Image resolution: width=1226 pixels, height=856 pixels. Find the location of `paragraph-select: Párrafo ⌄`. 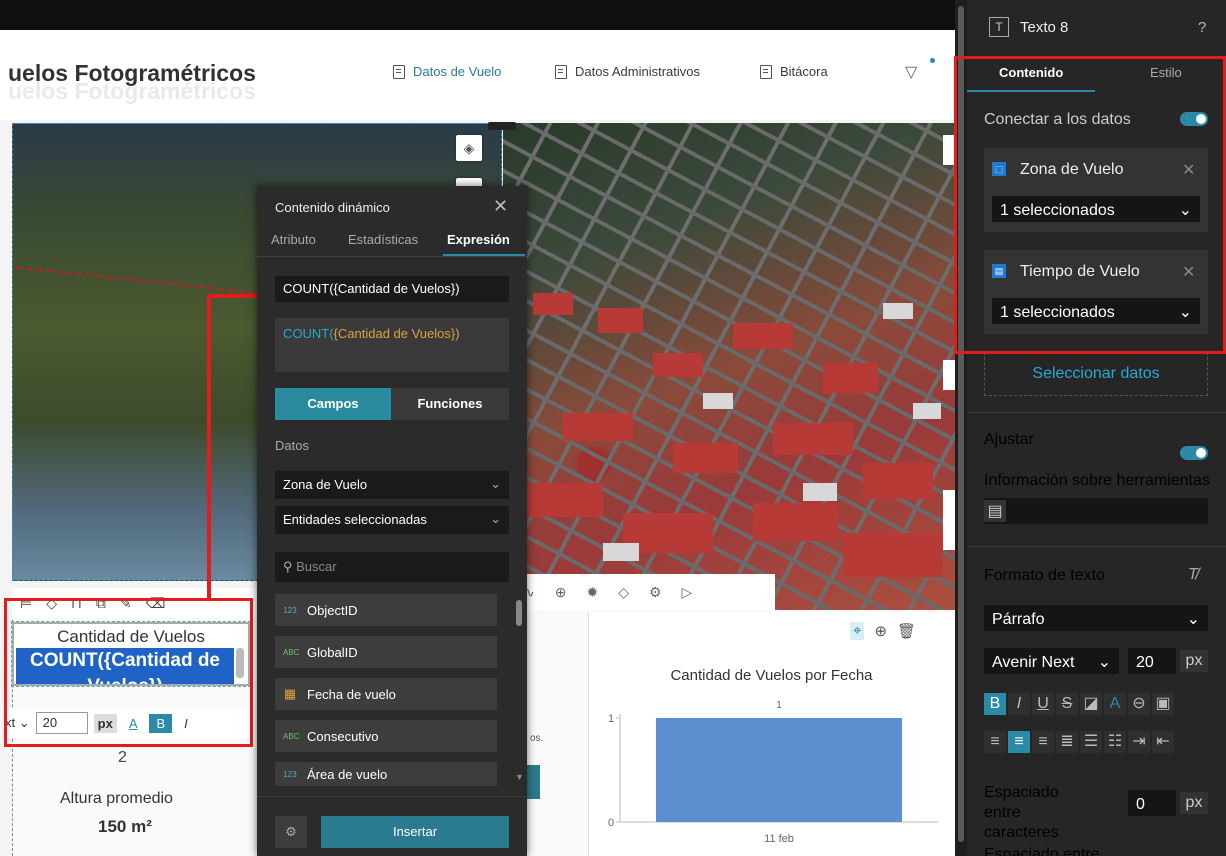

paragraph-select: Párrafo ⌄ is located at coordinates (1096, 618).